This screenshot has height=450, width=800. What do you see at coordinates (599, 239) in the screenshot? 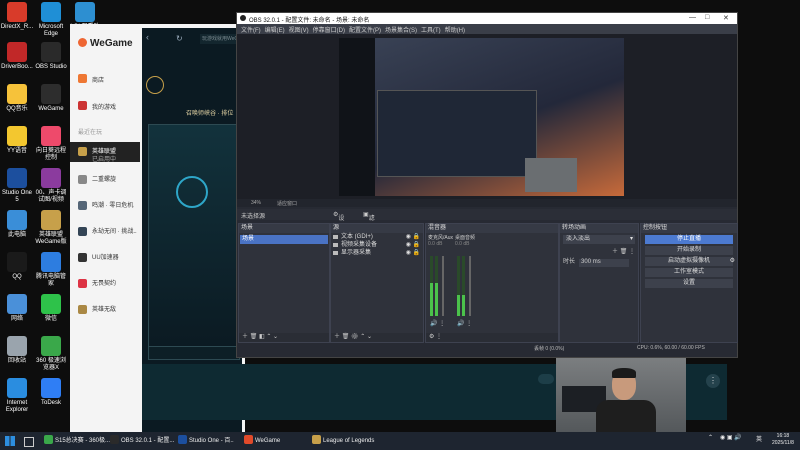
I see `transition-select: 淡入淡出 ▾` at bounding box center [599, 239].